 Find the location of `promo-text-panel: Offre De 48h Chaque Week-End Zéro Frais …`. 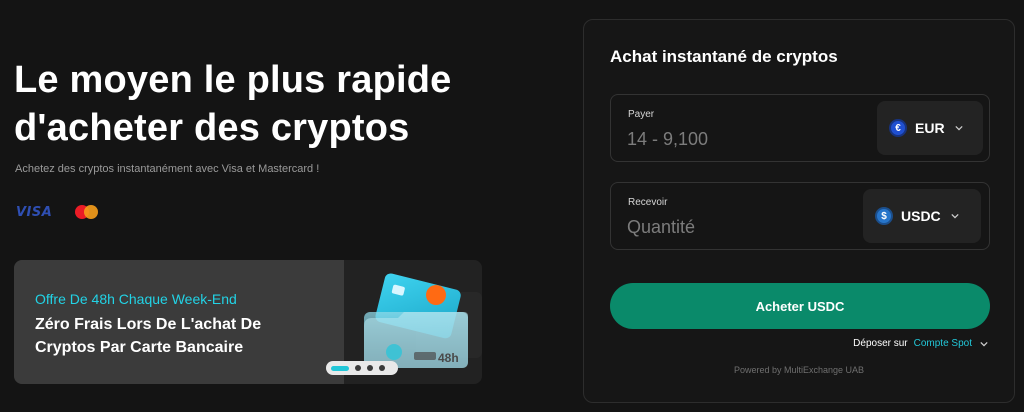

promo-text-panel: Offre De 48h Chaque Week-End Zéro Frais … is located at coordinates (179, 322).